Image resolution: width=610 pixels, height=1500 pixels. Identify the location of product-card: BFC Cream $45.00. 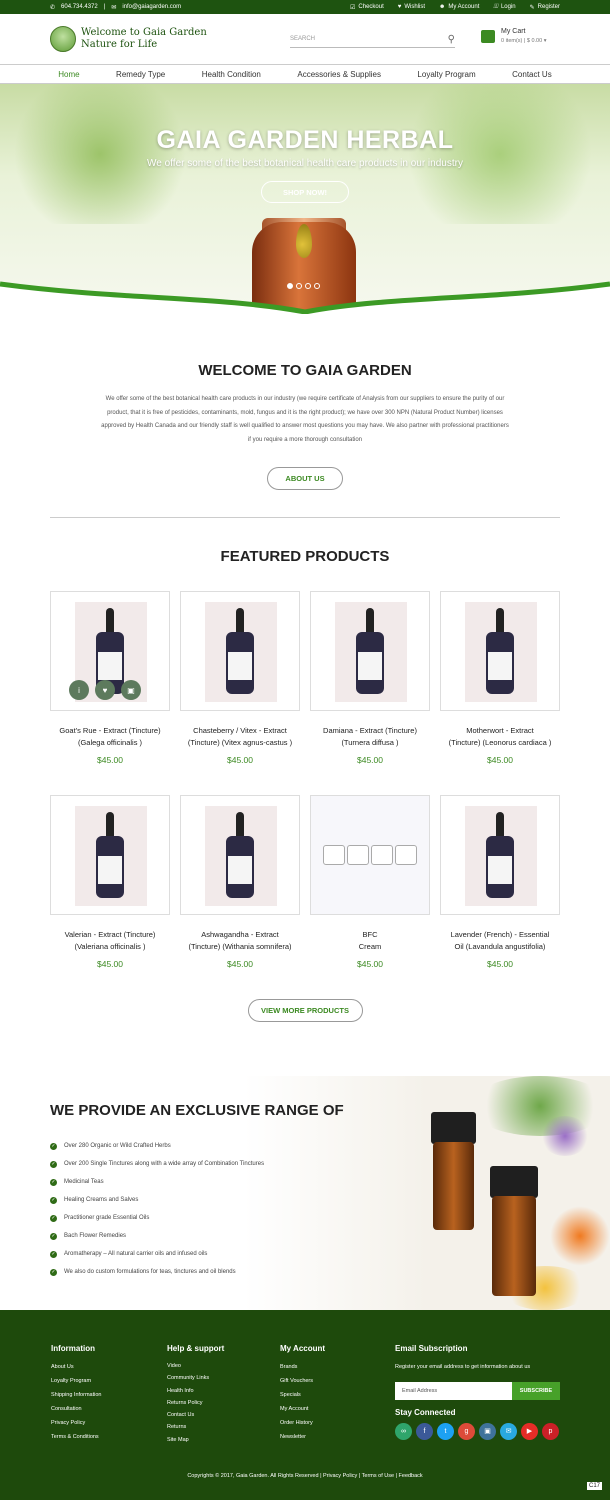
(370, 882).